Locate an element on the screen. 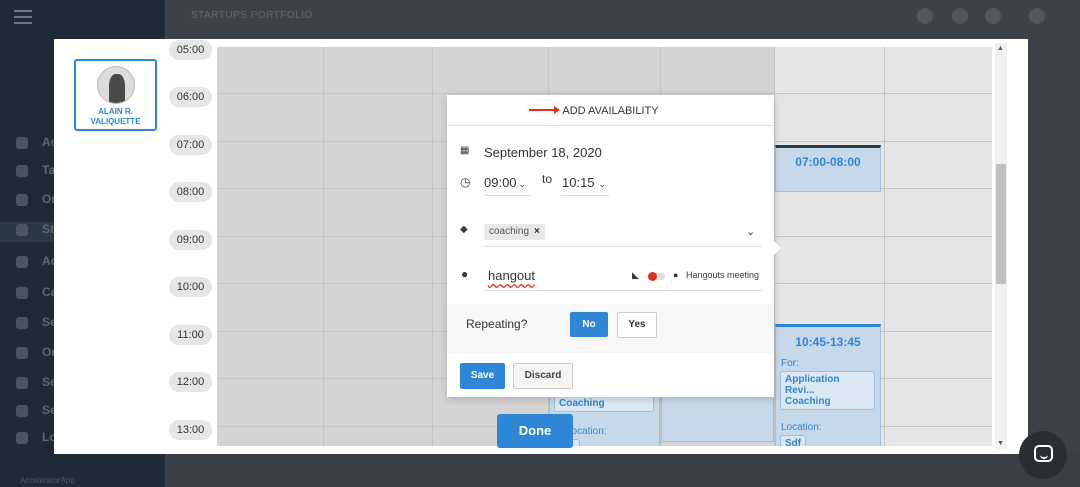 The height and width of the screenshot is (487, 1080). mentor-name-line1: ALAIN R. is located at coordinates (115, 111).